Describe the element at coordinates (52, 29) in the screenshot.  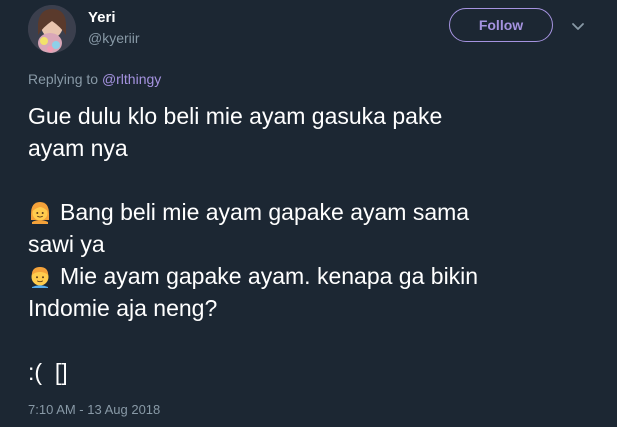
I see `avatar` at that location.